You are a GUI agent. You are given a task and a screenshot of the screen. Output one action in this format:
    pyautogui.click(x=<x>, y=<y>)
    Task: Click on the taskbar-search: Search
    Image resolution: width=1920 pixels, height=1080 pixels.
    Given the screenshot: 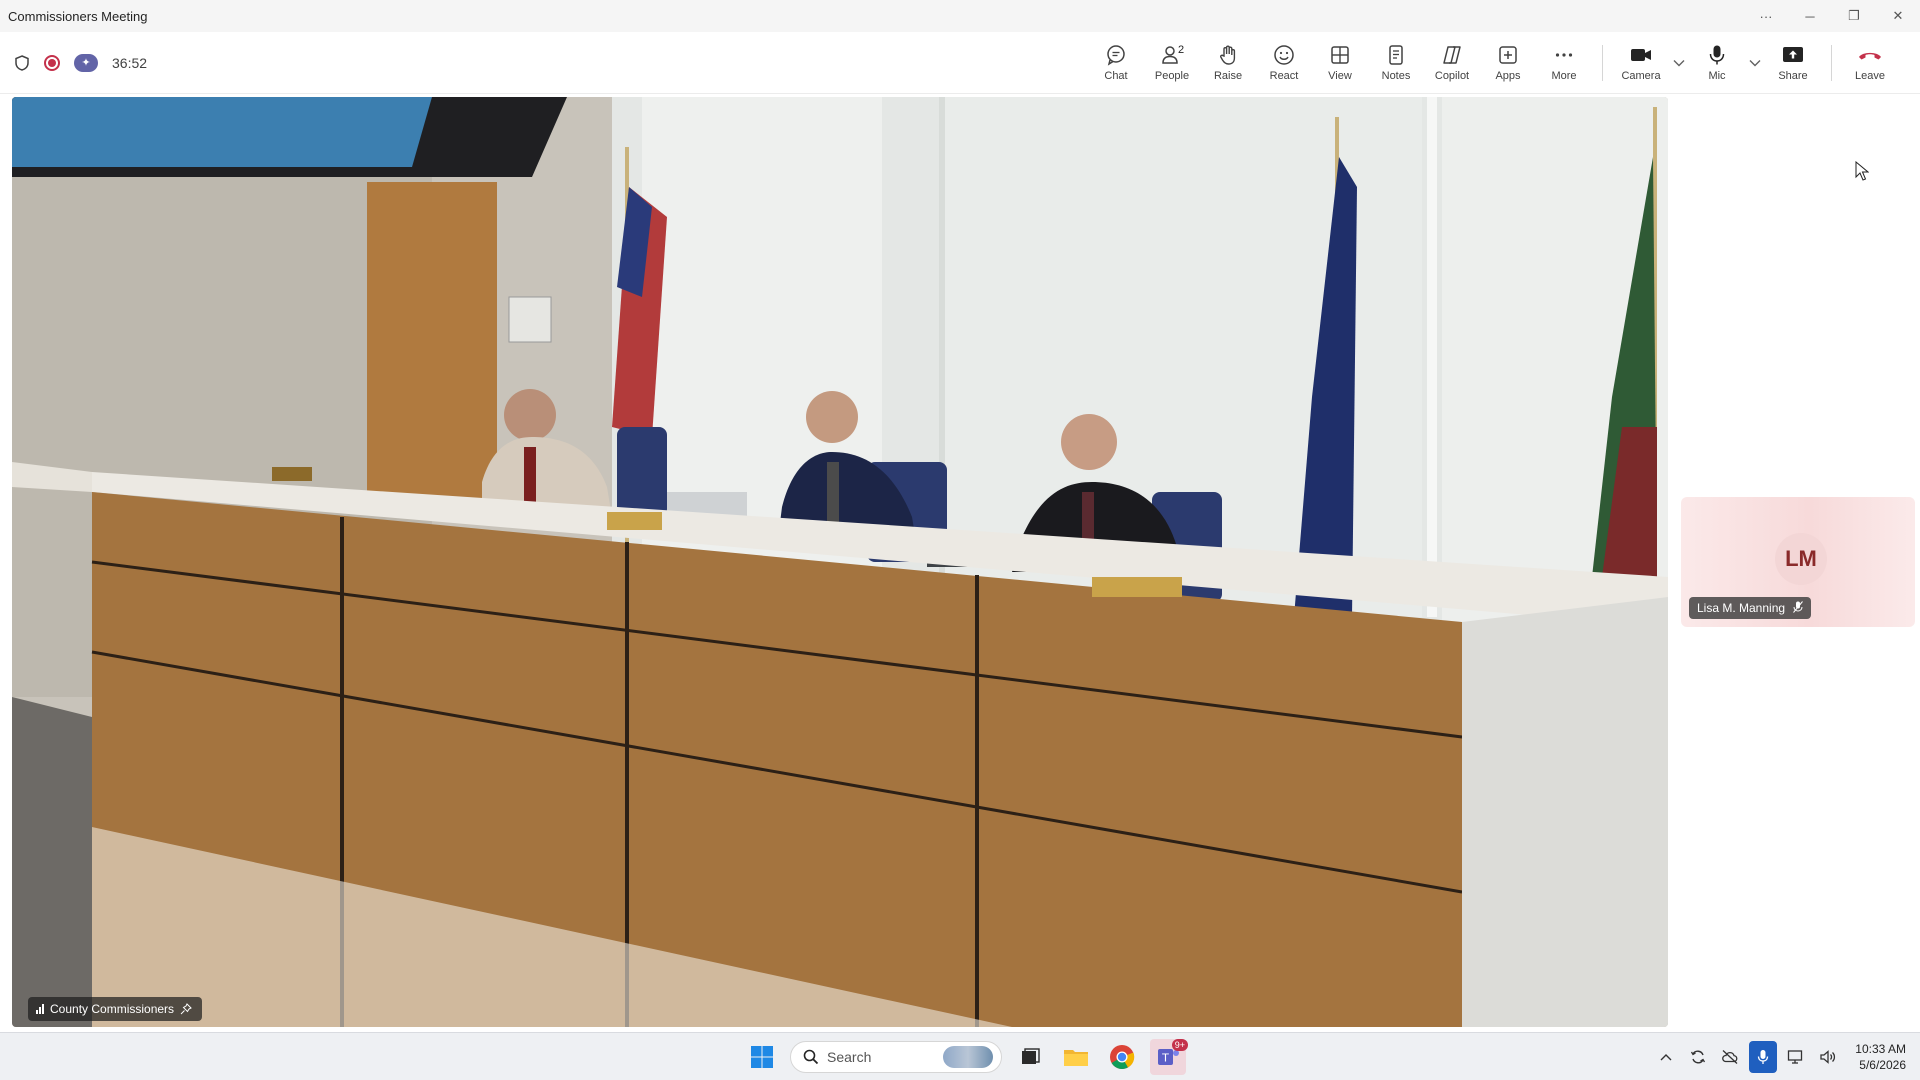 What is the action you would take?
    pyautogui.click(x=896, y=1057)
    